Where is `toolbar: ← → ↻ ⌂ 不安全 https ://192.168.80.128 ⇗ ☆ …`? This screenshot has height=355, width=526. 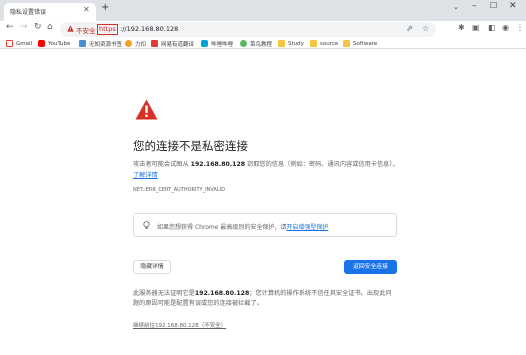
toolbar: ← → ↻ ⌂ 不安全 https ://192.168.80.128 ⇗ ☆ … is located at coordinates (263, 29).